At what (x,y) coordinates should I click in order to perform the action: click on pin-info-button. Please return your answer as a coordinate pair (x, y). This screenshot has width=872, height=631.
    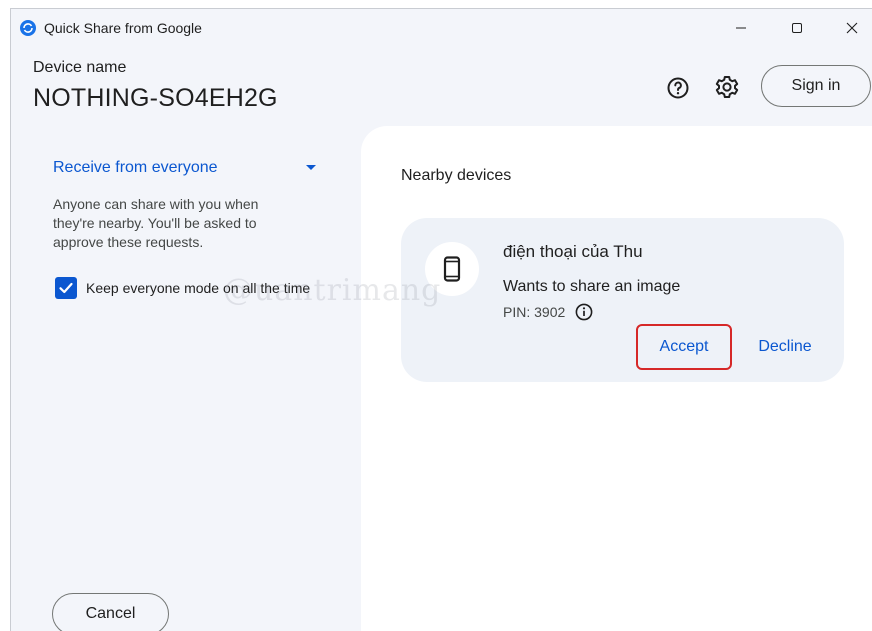
    Looking at the image, I should click on (584, 312).